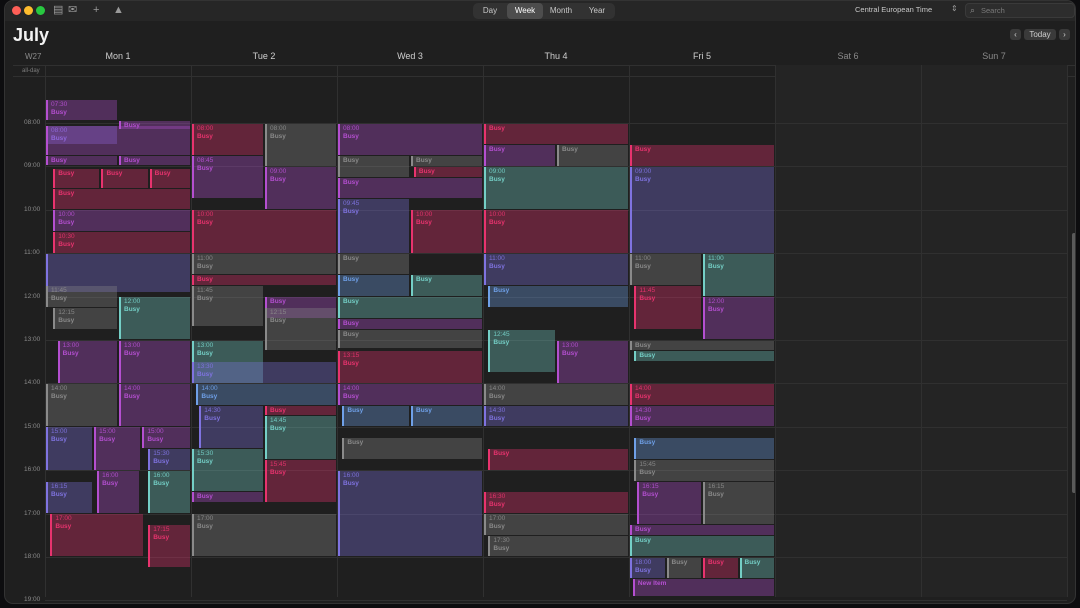  Describe the element at coordinates (848, 56) in the screenshot. I see `day-header-sat: Sat 6` at that location.